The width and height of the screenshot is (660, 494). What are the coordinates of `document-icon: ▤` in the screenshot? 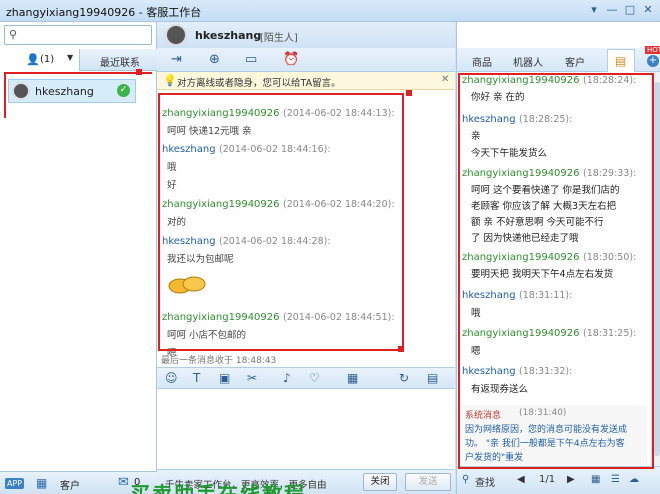 It's located at (432, 378).